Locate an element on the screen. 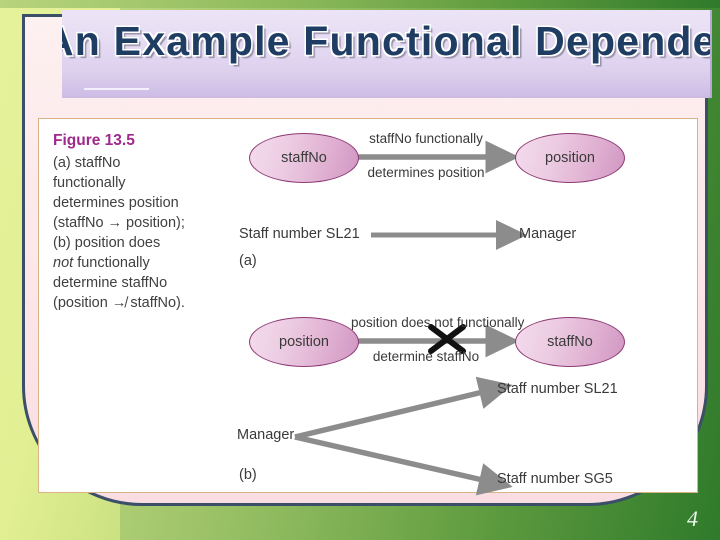 The width and height of the screenshot is (720, 540). caption-italic-word: not is located at coordinates (63, 263).